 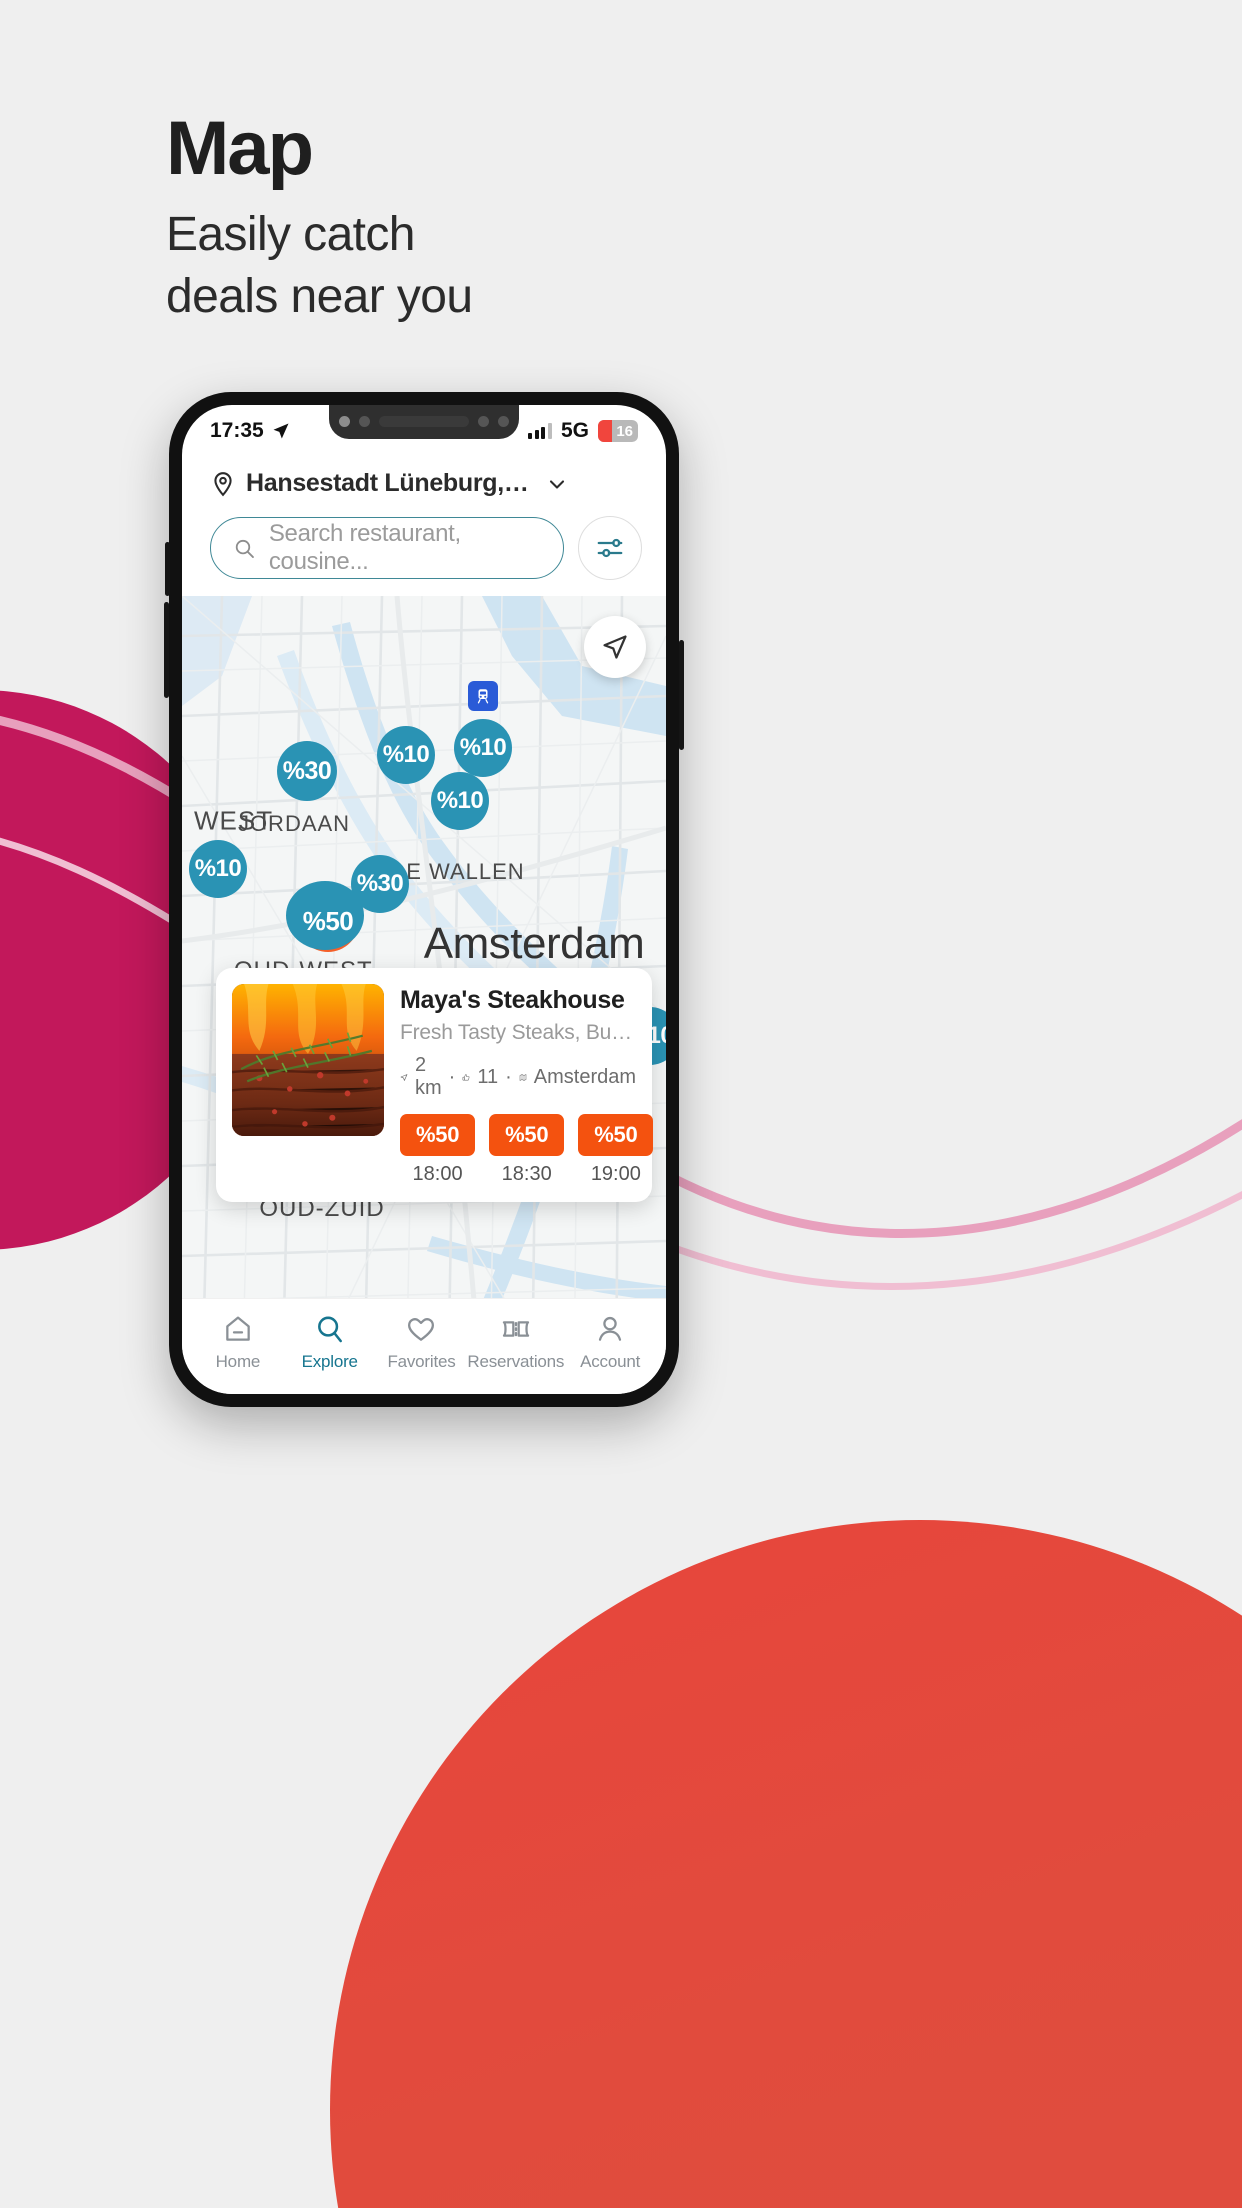 I want to click on volume-button, so click(x=166, y=650).